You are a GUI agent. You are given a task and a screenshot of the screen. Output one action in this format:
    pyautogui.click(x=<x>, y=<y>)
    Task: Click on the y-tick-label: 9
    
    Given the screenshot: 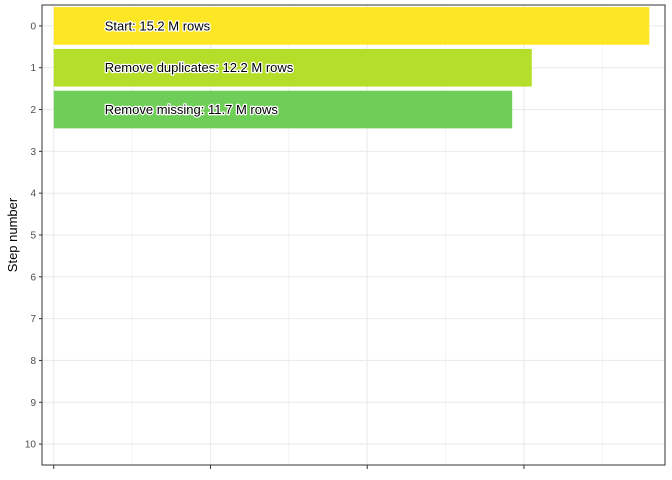 What is the action you would take?
    pyautogui.click(x=33, y=403)
    